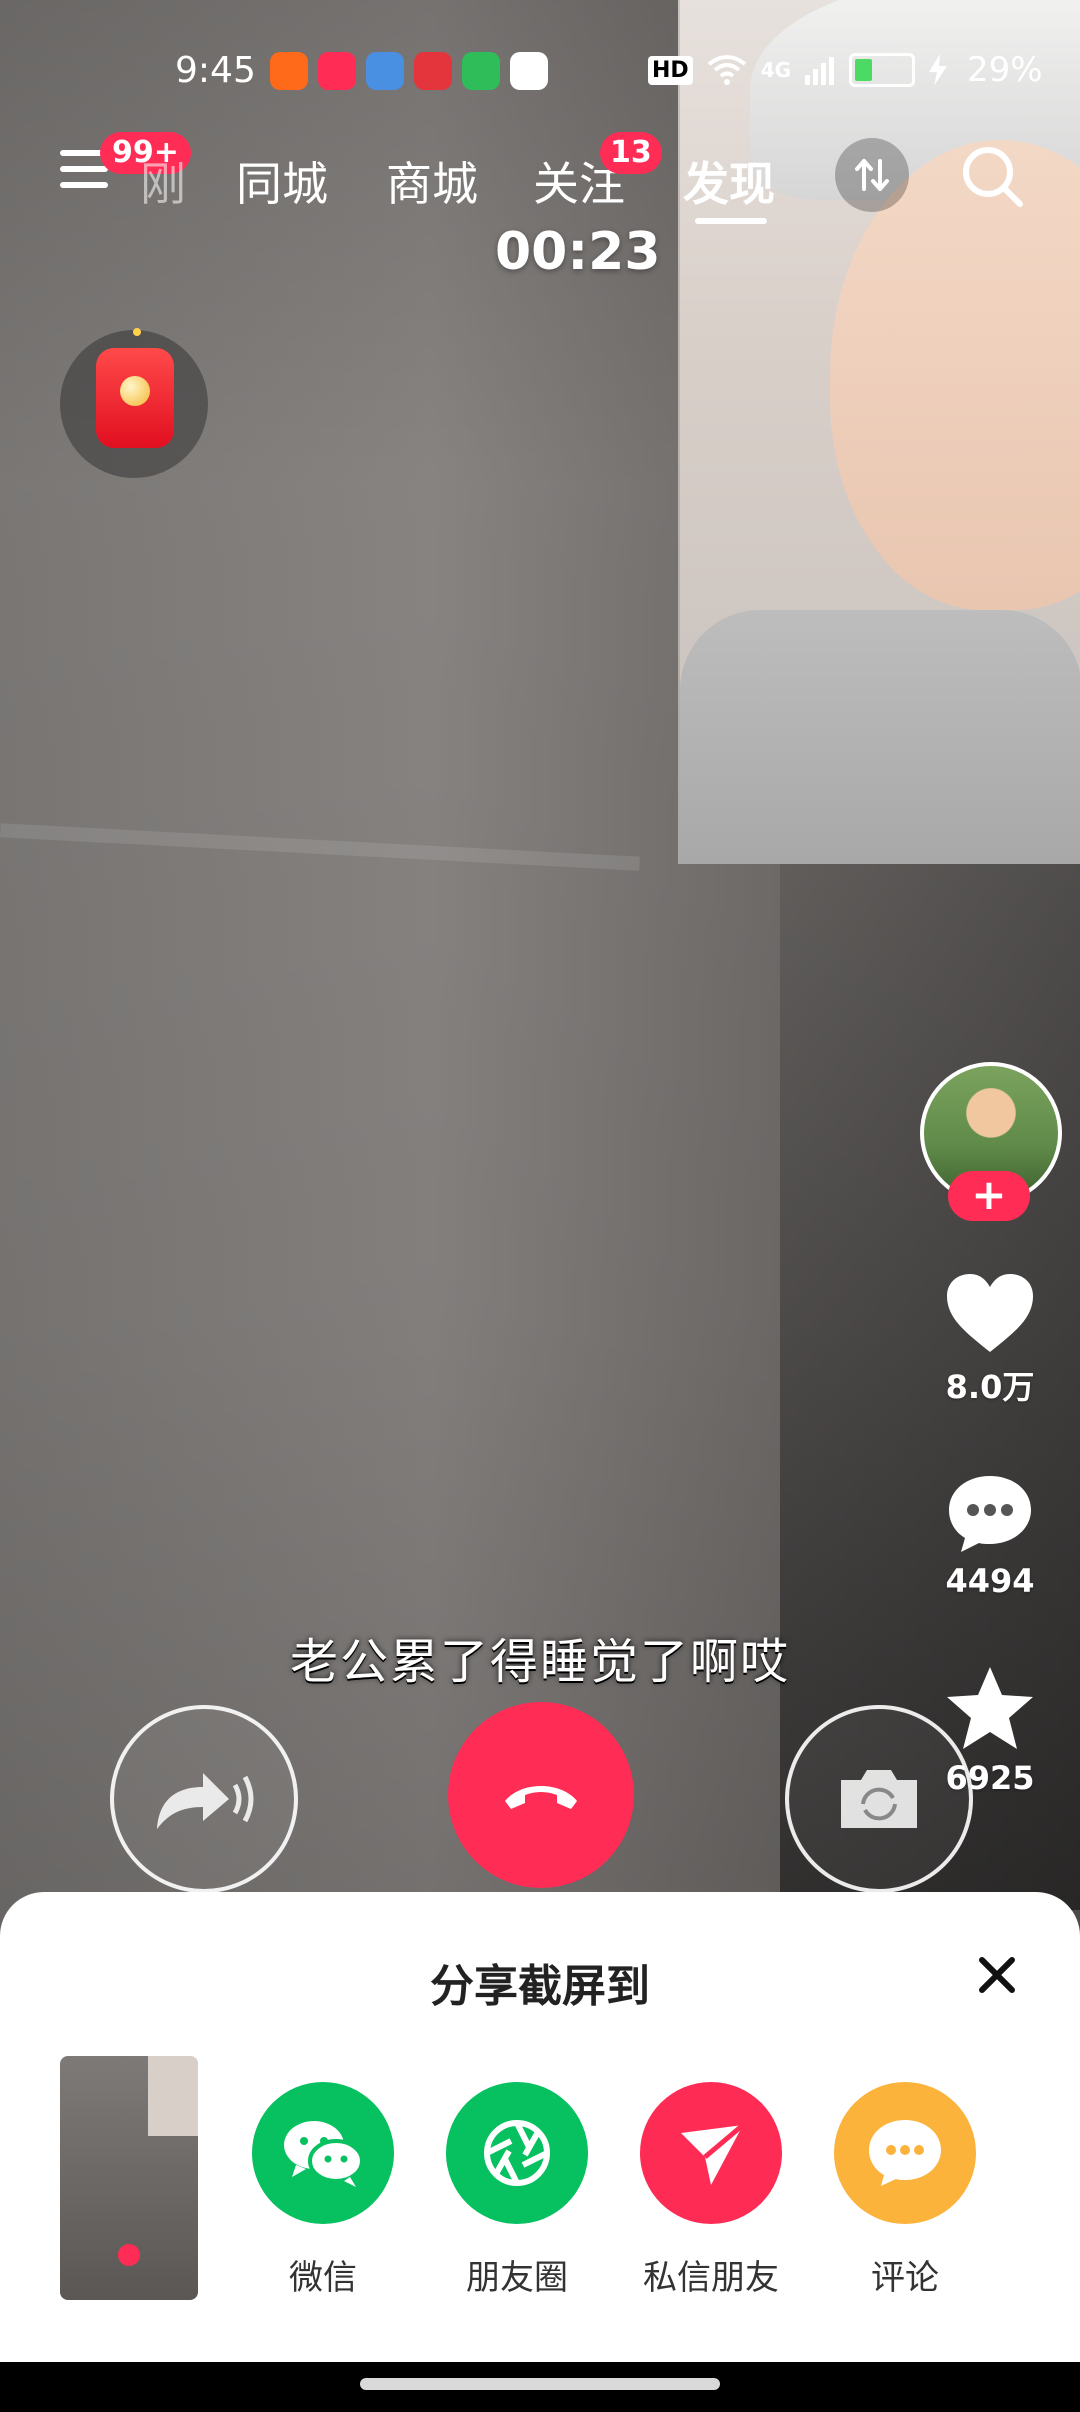  I want to click on share-wechat: 微信, so click(323, 2190).